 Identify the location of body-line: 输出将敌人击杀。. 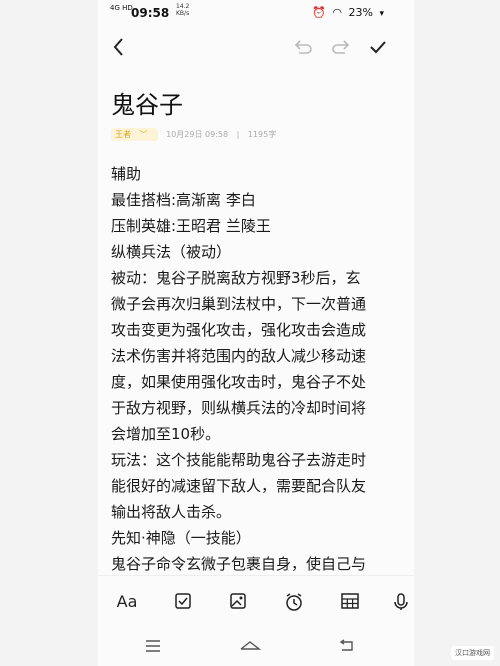
(171, 512).